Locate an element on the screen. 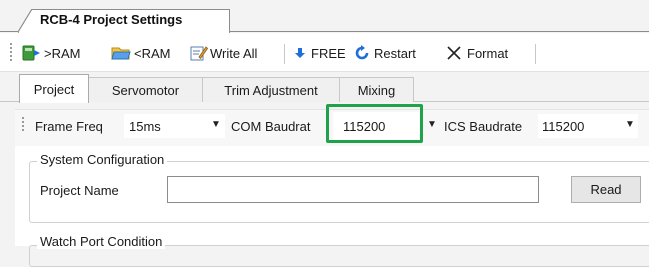 This screenshot has height=267, width=649. frame-freq-value: 15ms is located at coordinates (145, 126).